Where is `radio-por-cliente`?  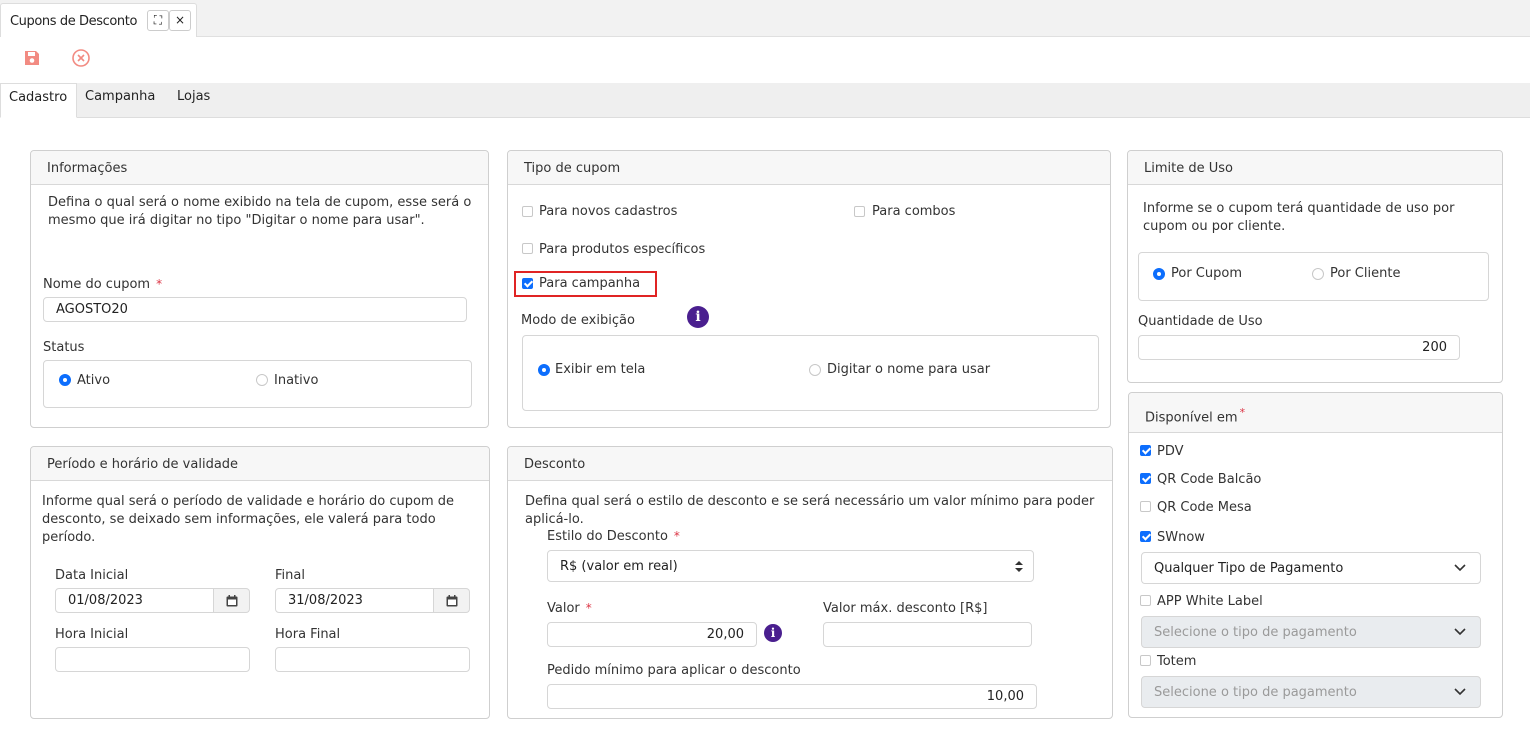
radio-por-cliente is located at coordinates (1318, 274).